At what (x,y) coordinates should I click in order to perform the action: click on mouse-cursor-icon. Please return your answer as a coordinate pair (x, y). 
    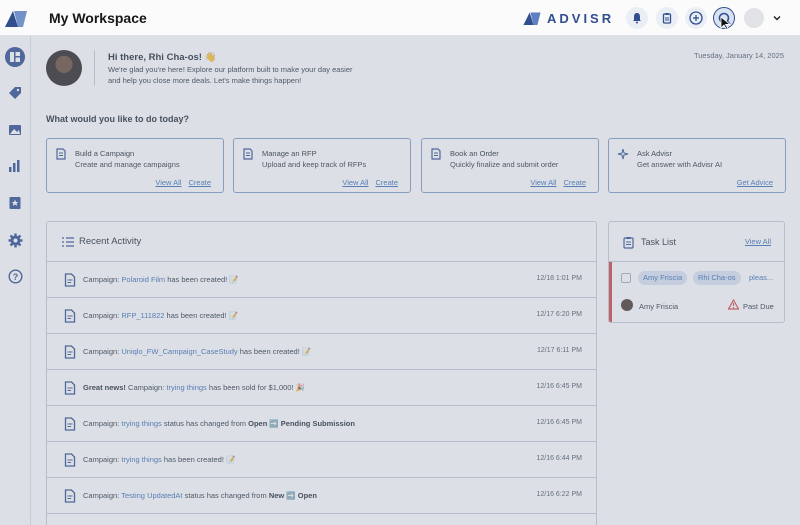
    Looking at the image, I should click on (726, 23).